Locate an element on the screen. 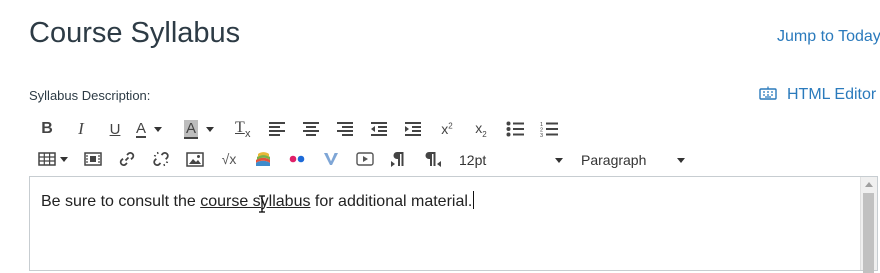 The width and height of the screenshot is (880, 273). text-caret is located at coordinates (474, 200).